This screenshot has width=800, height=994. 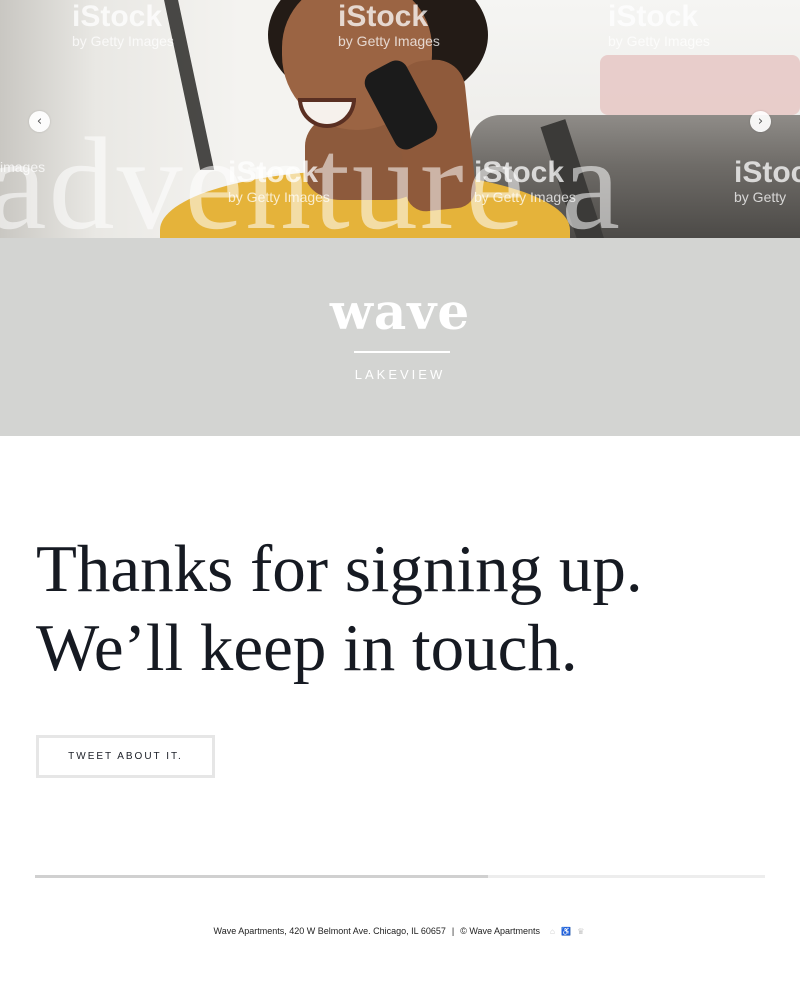 I want to click on progress-track, so click(x=400, y=876).